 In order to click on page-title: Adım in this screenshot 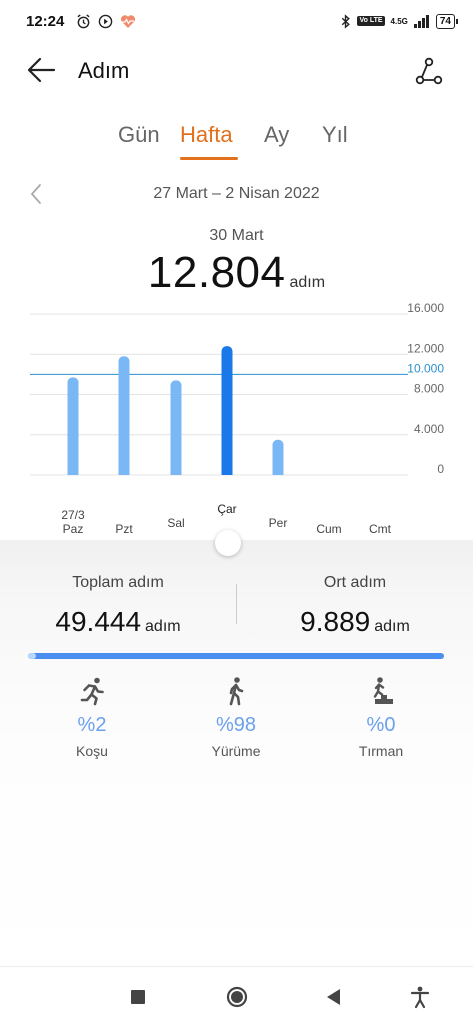, I will do `click(104, 70)`.